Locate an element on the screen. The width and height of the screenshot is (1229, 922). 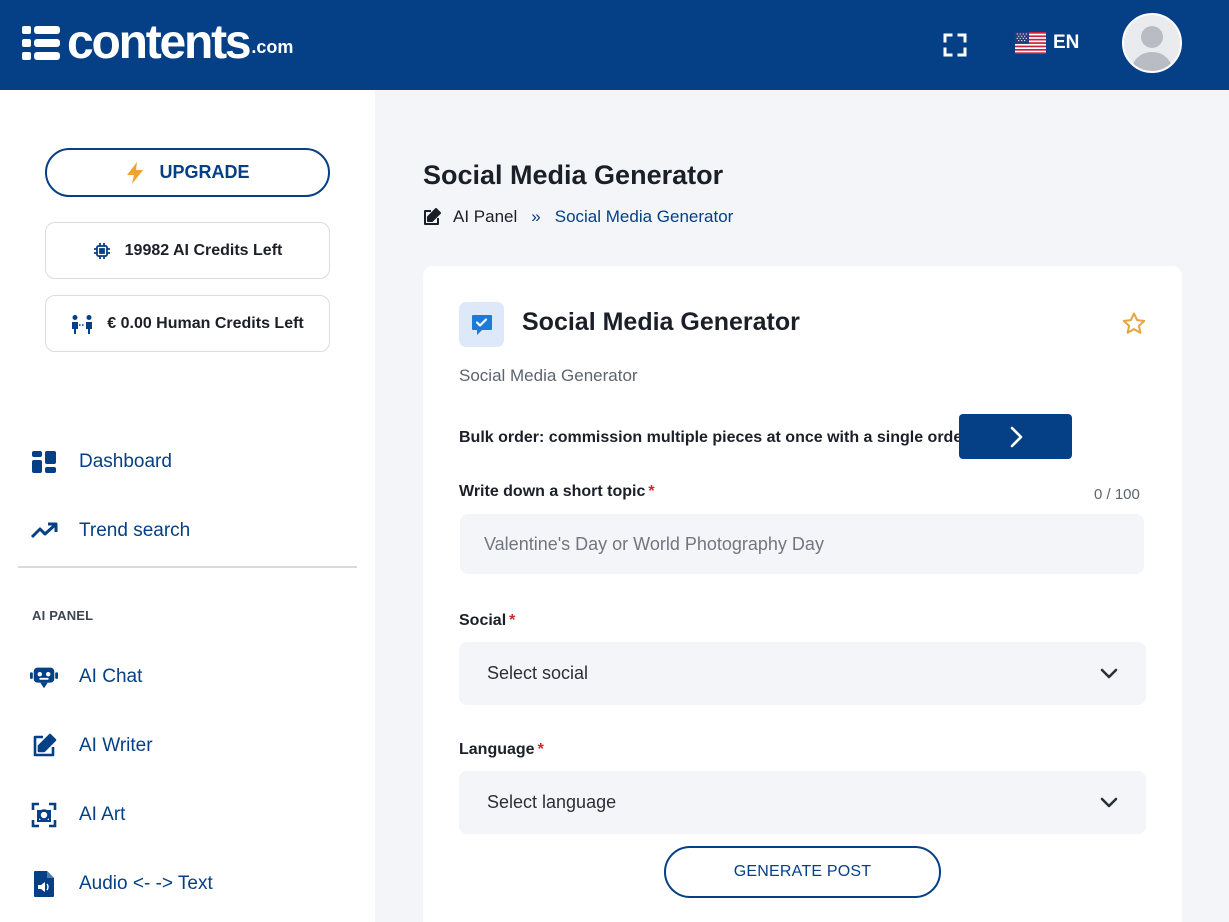
sidebar-item-label: Dashboard is located at coordinates (125, 461).